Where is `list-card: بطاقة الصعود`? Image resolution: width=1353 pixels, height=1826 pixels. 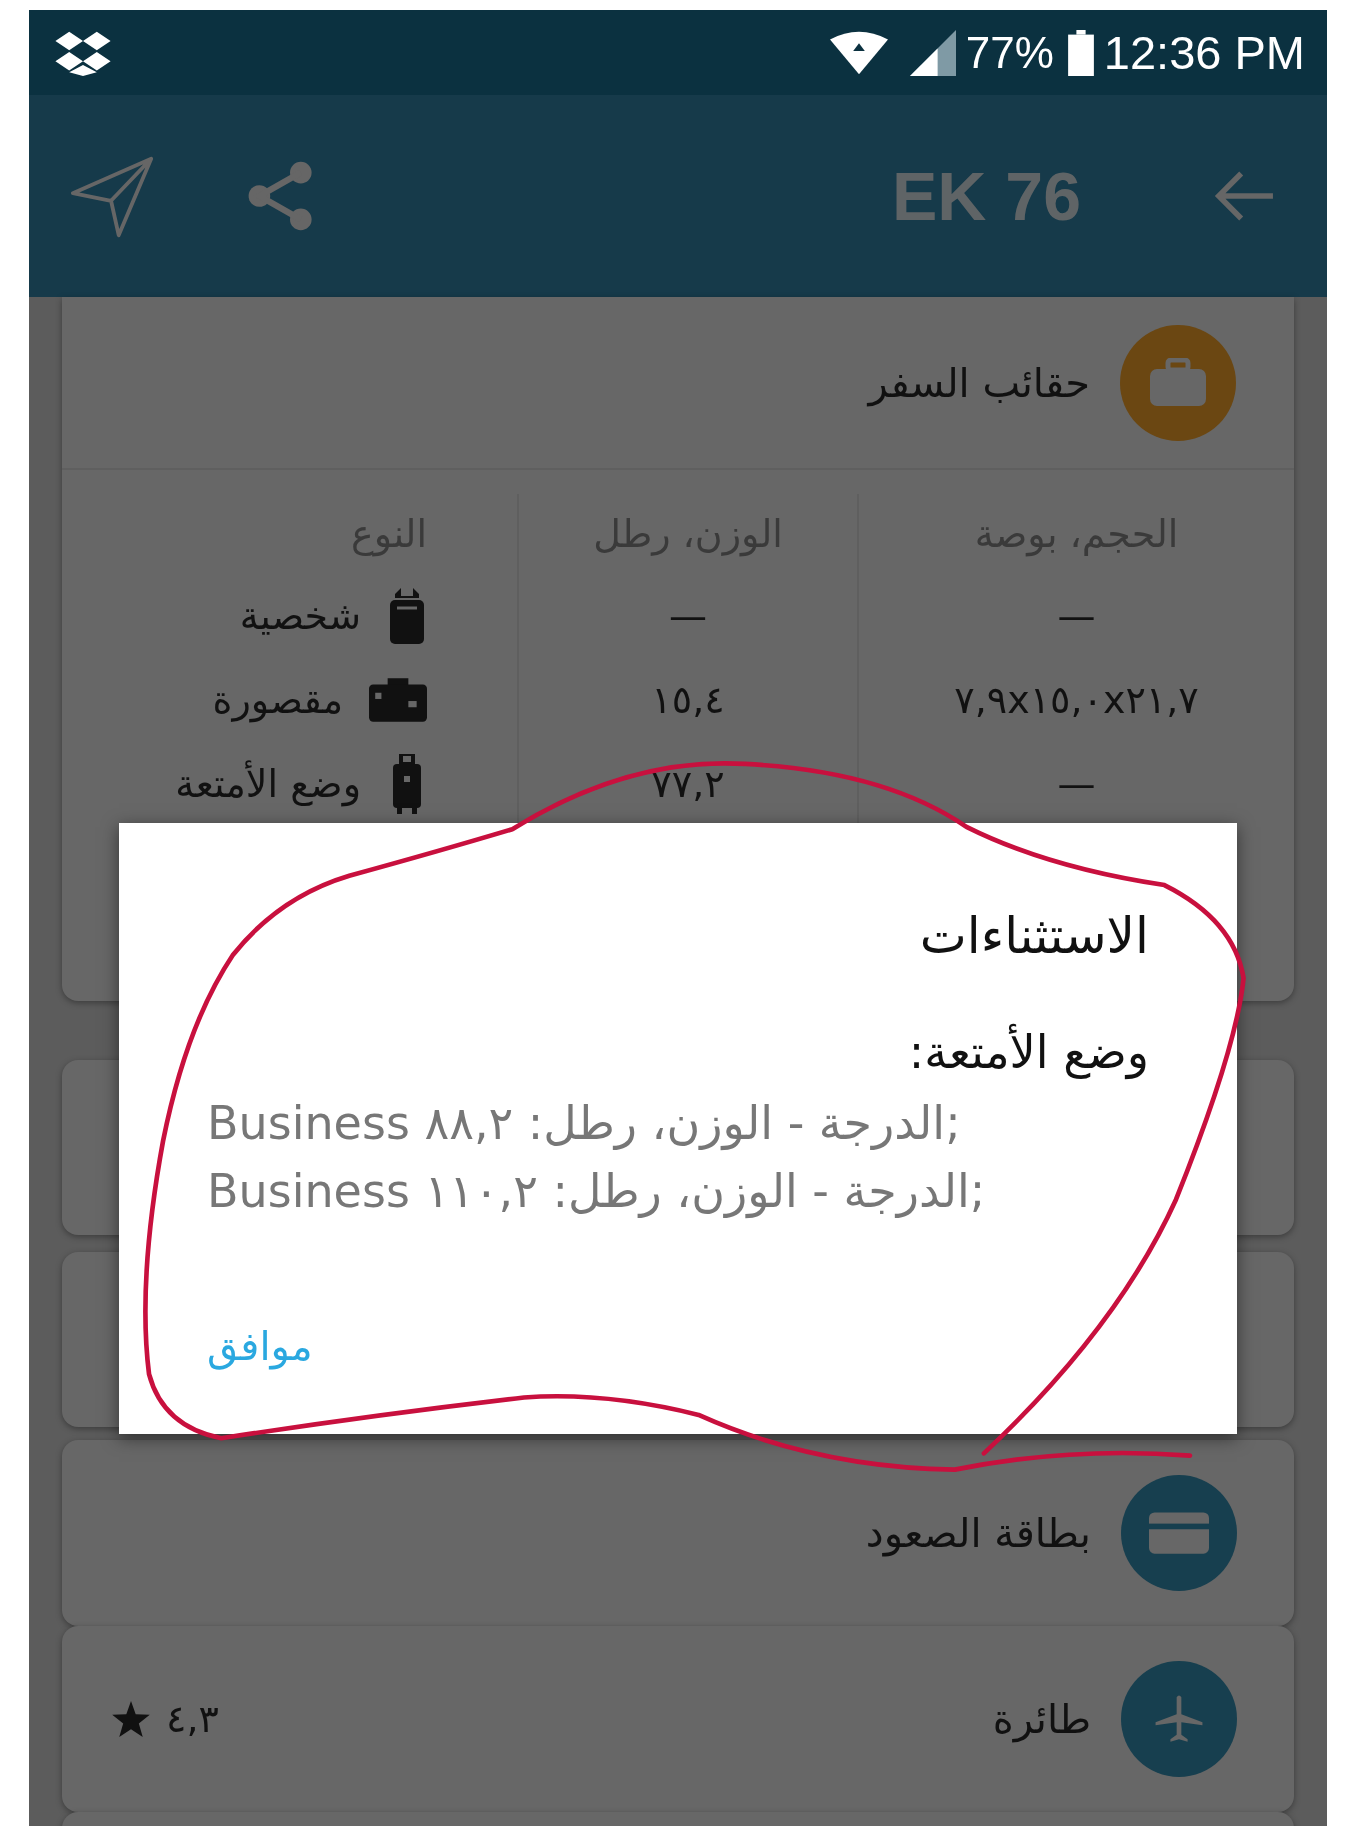
list-card: بطاقة الصعود is located at coordinates (678, 1533).